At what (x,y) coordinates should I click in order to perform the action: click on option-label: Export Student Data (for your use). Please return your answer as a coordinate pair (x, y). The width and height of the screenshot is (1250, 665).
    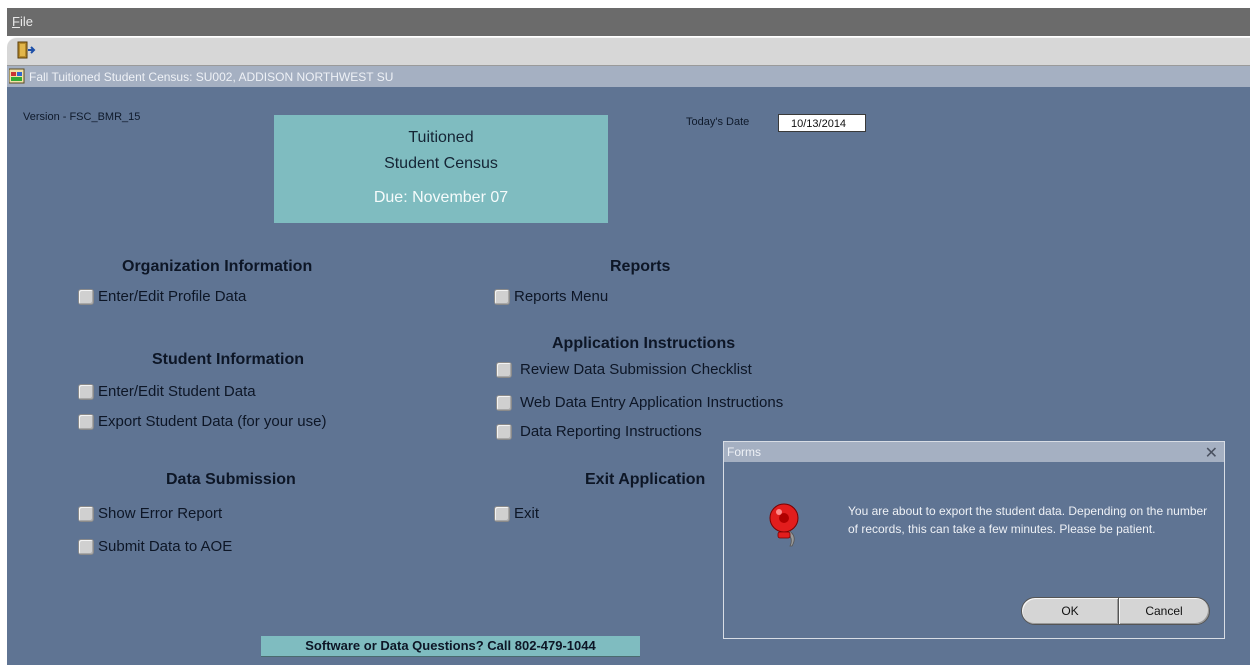
    Looking at the image, I should click on (212, 421).